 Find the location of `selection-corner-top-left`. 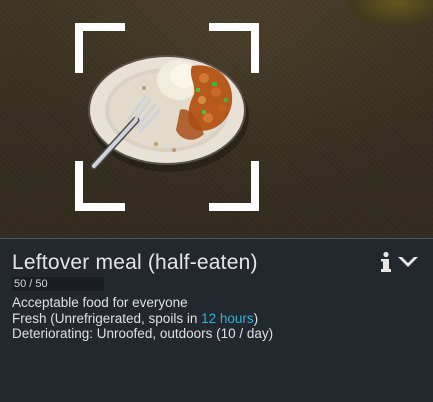

selection-corner-top-left is located at coordinates (100, 48).